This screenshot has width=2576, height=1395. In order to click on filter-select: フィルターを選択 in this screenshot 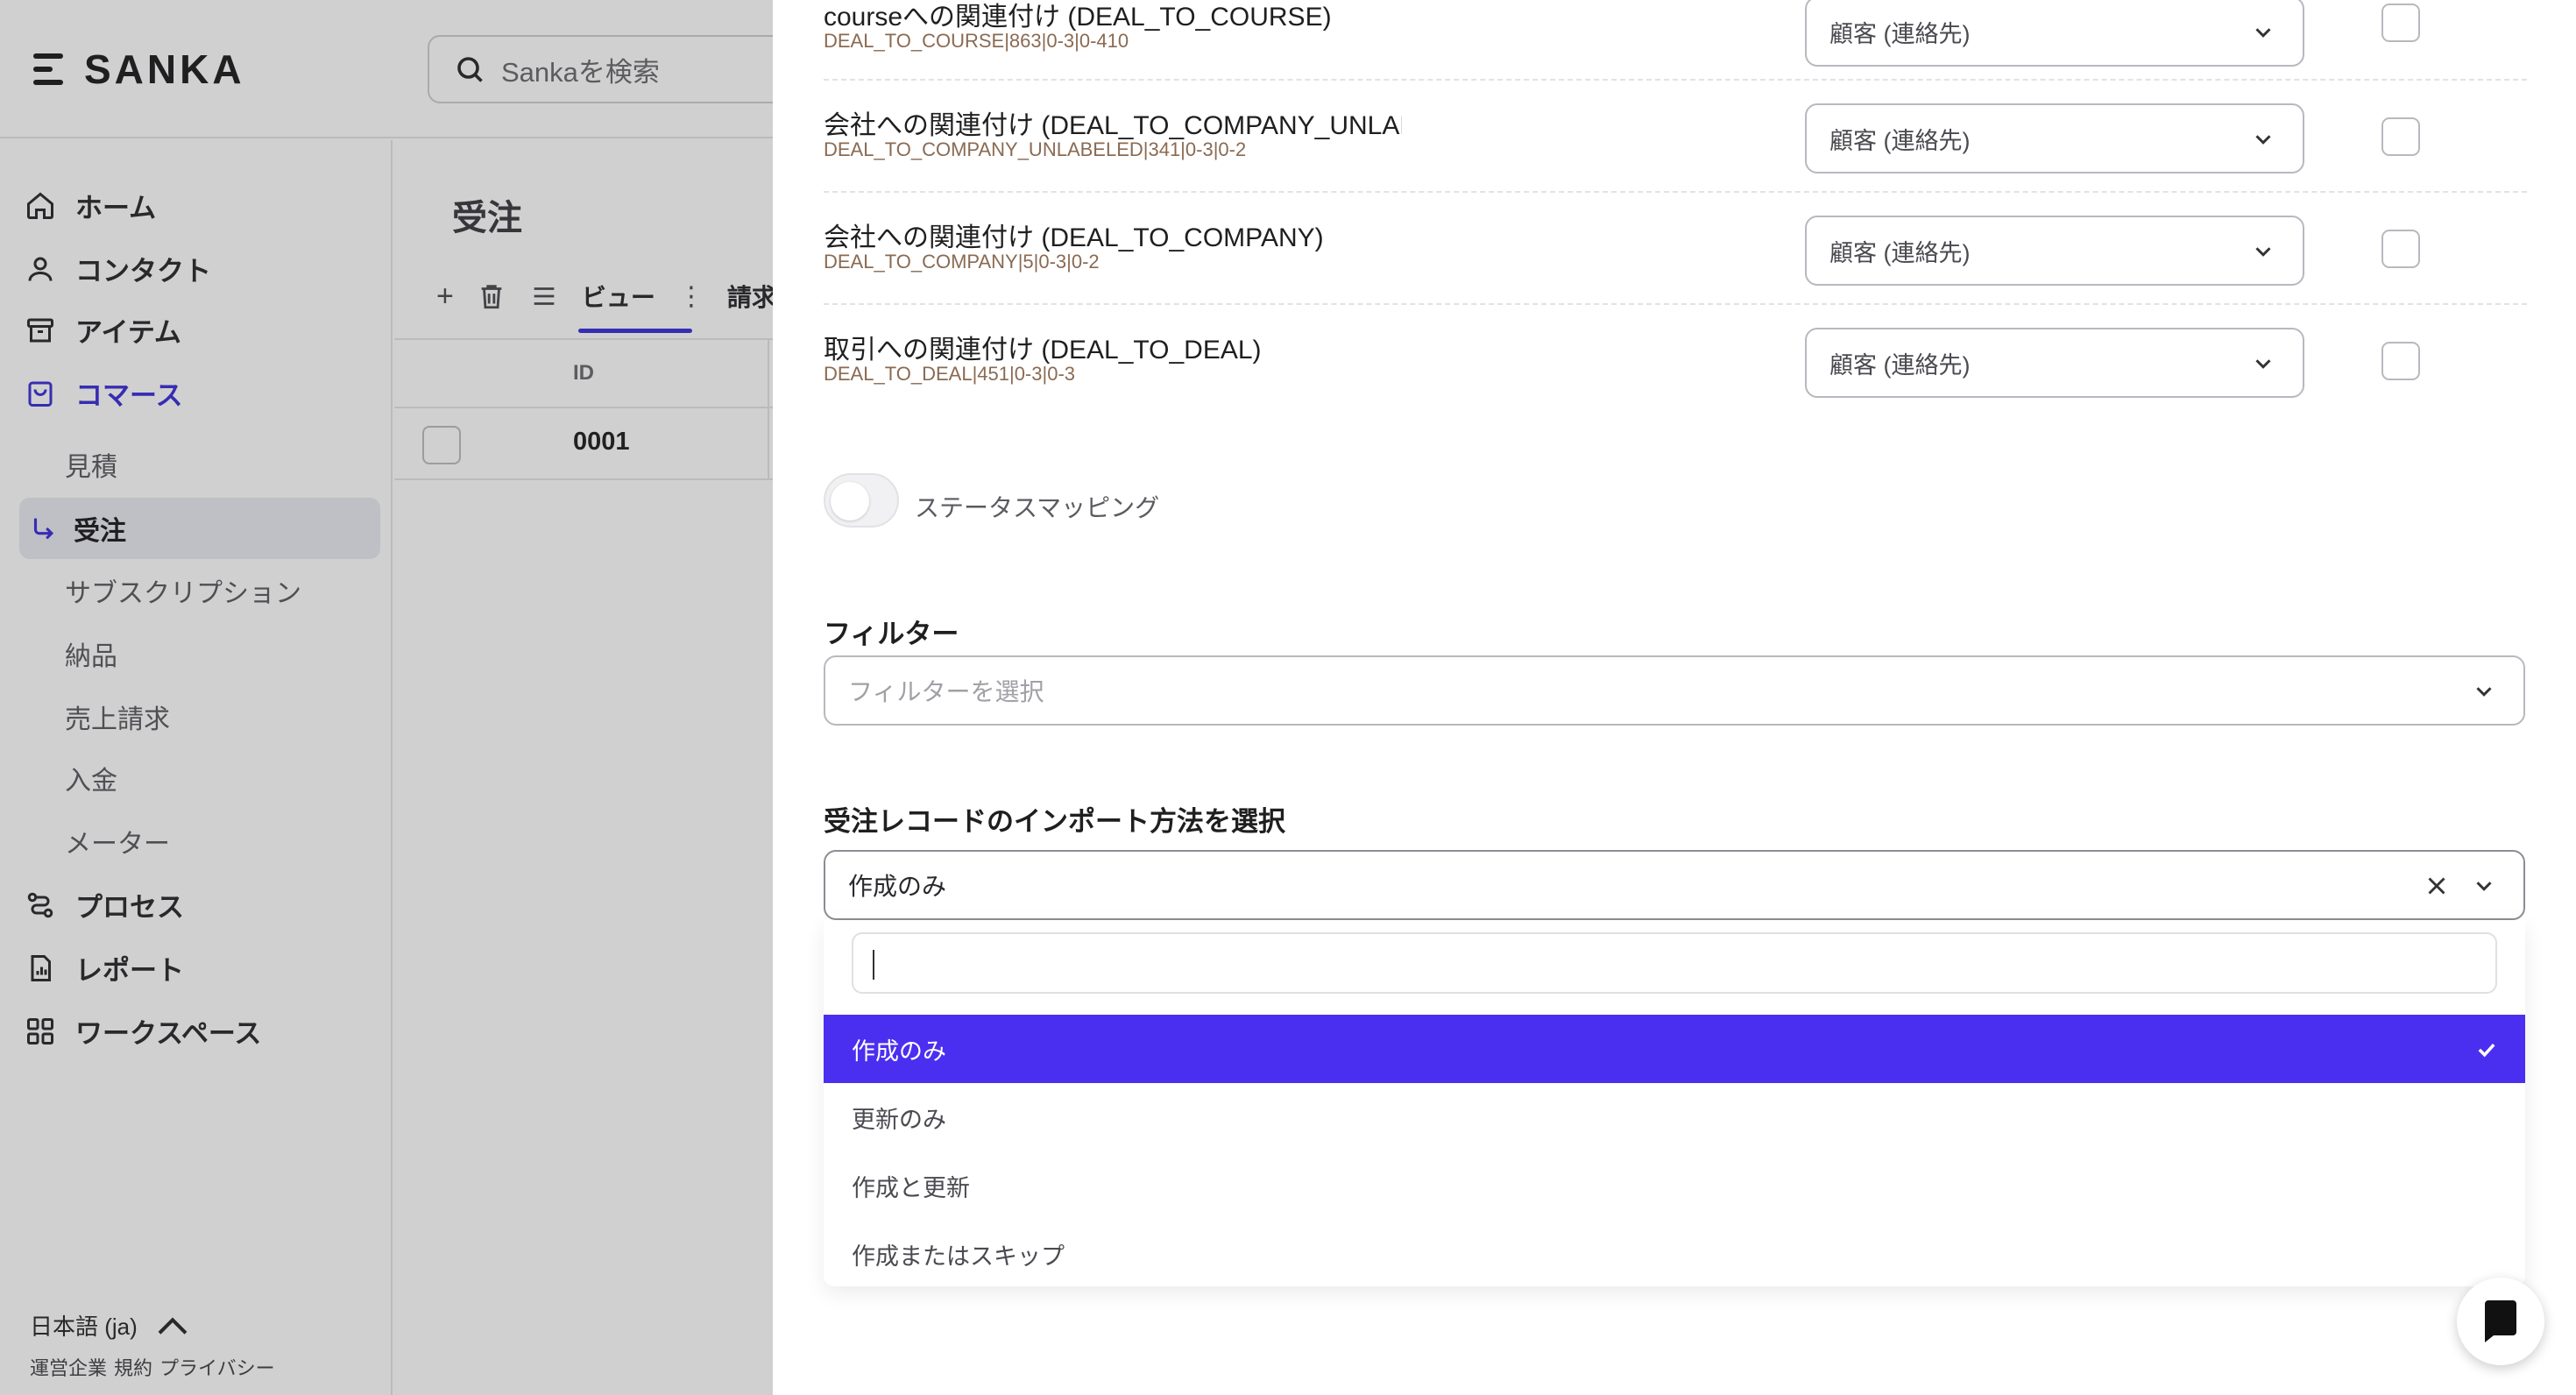, I will do `click(1674, 690)`.